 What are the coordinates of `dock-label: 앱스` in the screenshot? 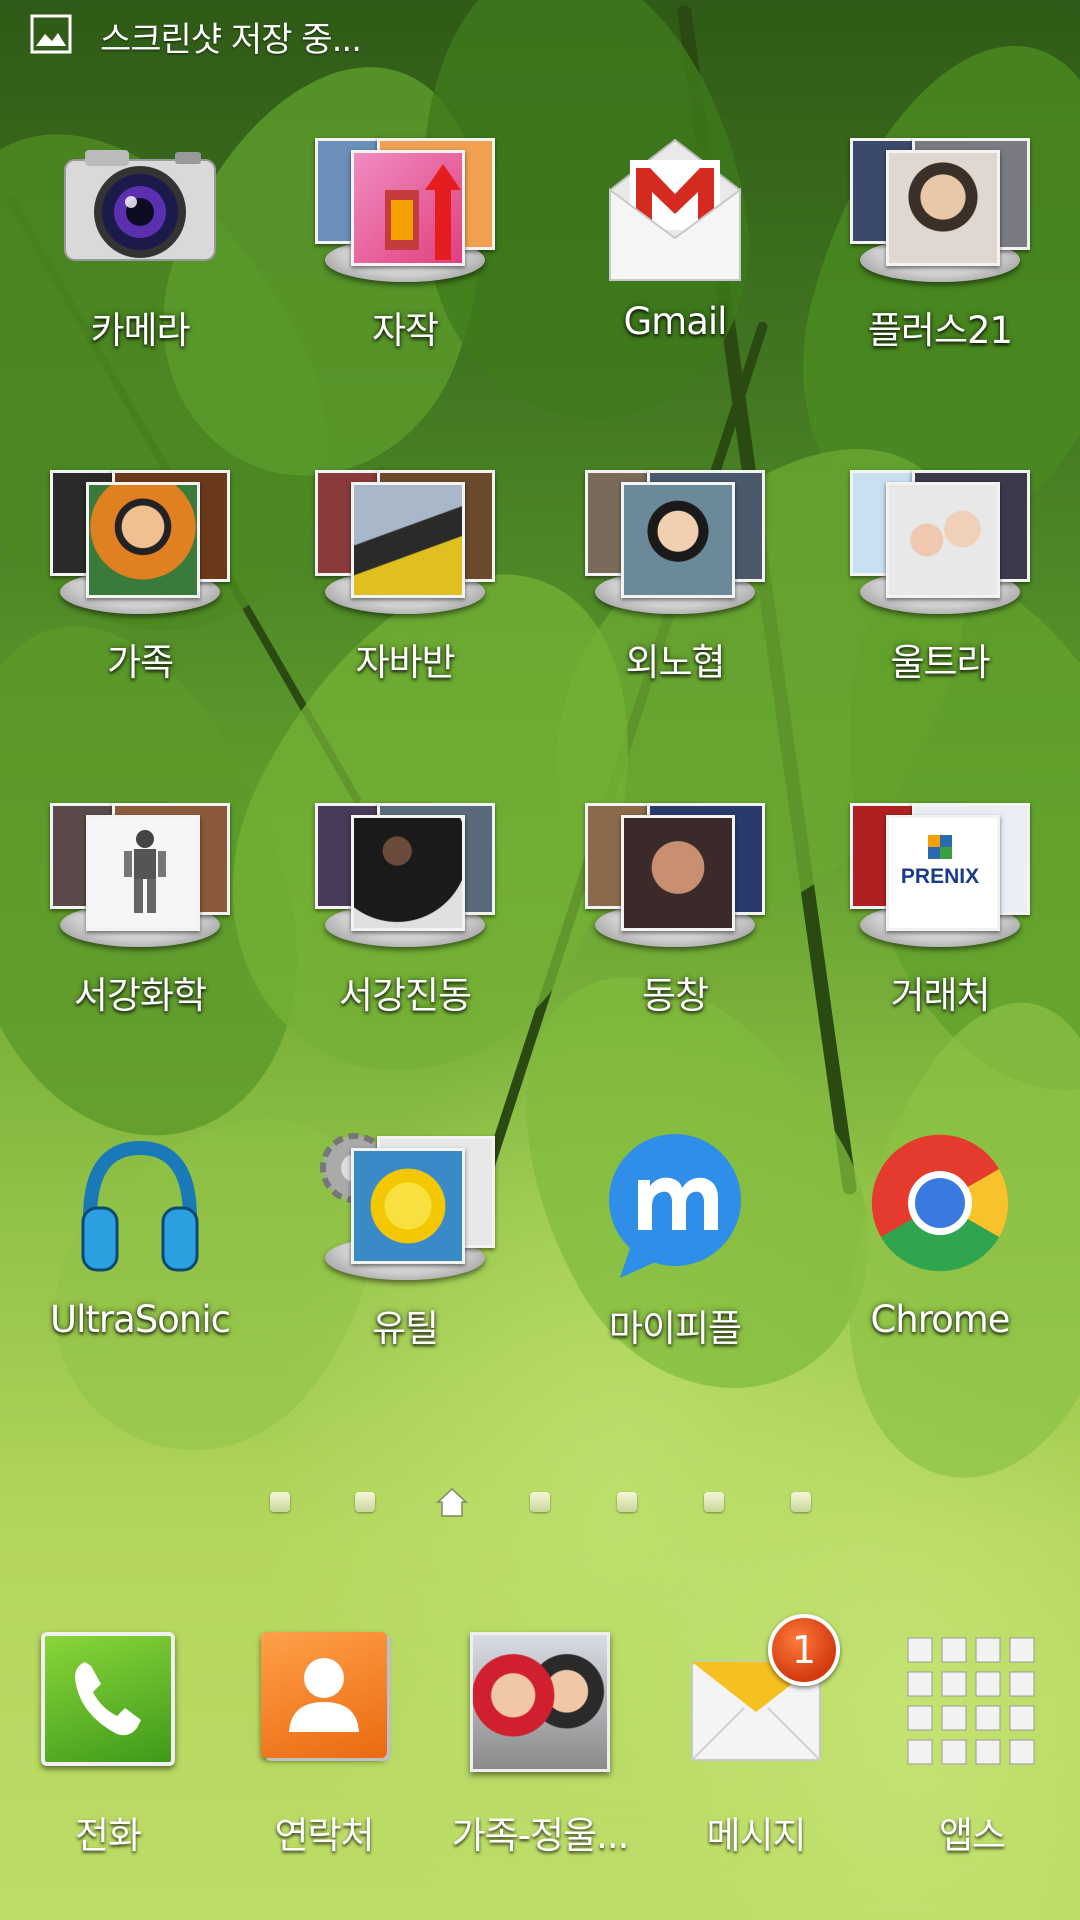 It's located at (972, 1835).